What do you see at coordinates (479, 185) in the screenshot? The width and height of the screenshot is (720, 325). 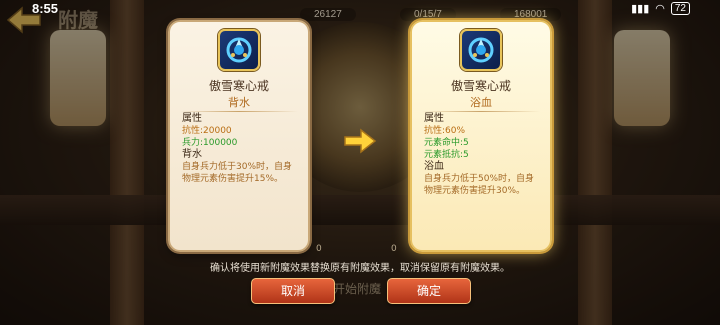 I see `effect-description: 自身兵力低于50%时，自身物理元素伤害提升30%。` at bounding box center [479, 185].